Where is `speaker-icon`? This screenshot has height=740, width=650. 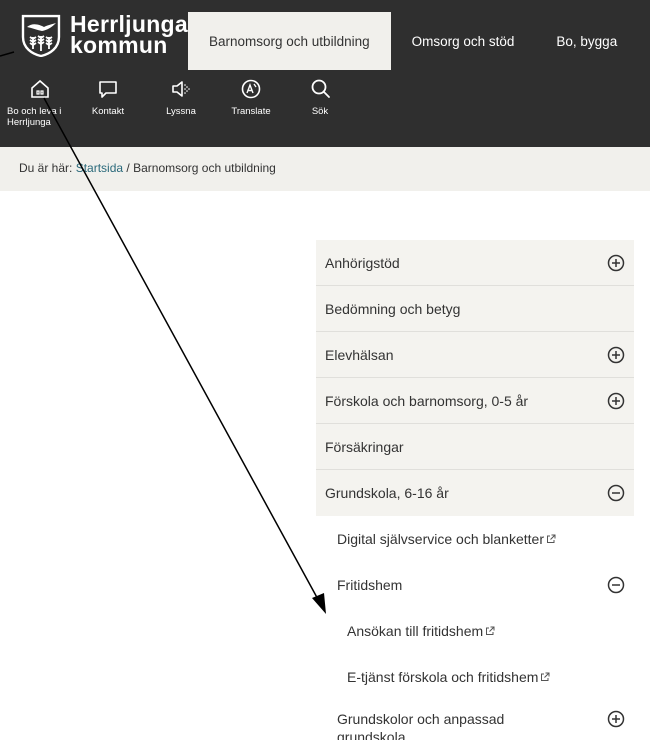
speaker-icon is located at coordinates (181, 89).